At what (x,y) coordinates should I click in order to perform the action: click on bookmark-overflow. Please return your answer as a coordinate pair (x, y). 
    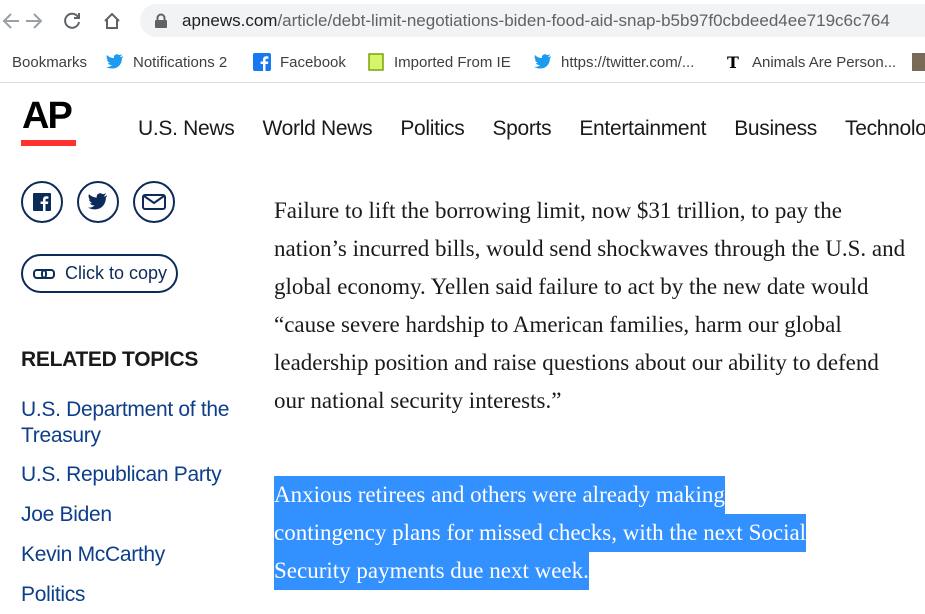
    Looking at the image, I should click on (918, 62).